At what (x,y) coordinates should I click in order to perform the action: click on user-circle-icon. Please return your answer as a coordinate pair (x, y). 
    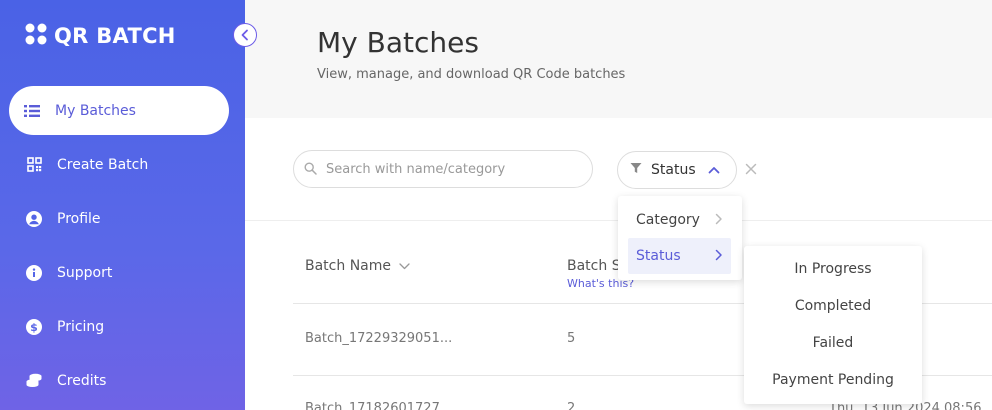
    Looking at the image, I should click on (34, 218).